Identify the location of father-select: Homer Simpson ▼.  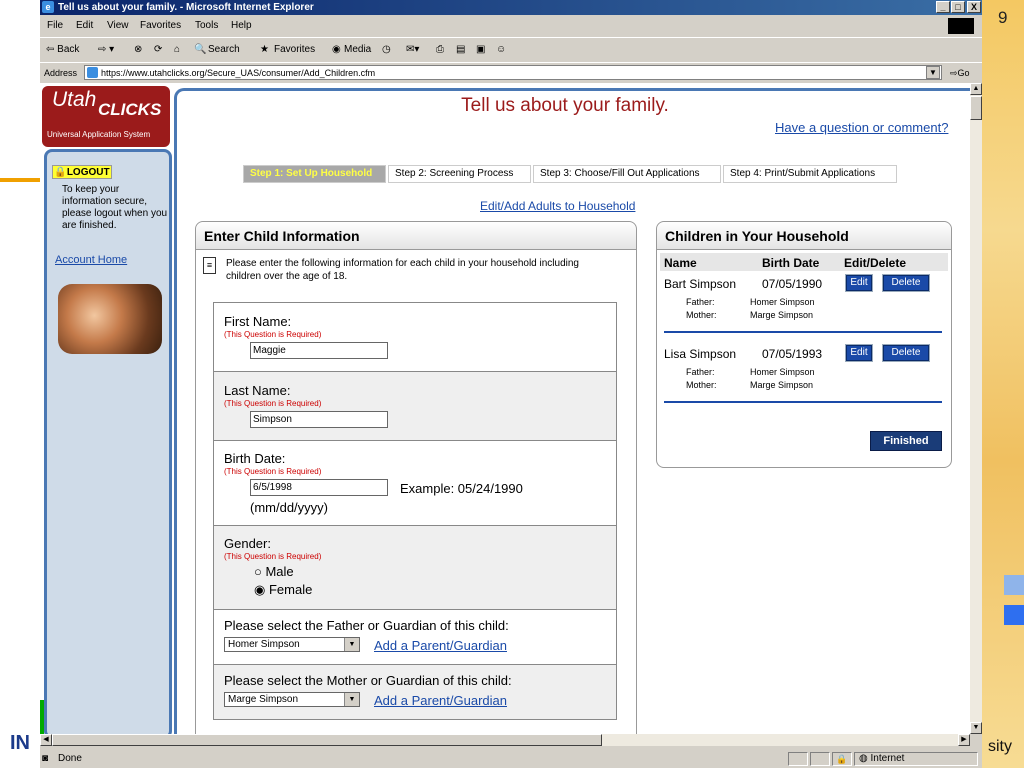
(292, 644).